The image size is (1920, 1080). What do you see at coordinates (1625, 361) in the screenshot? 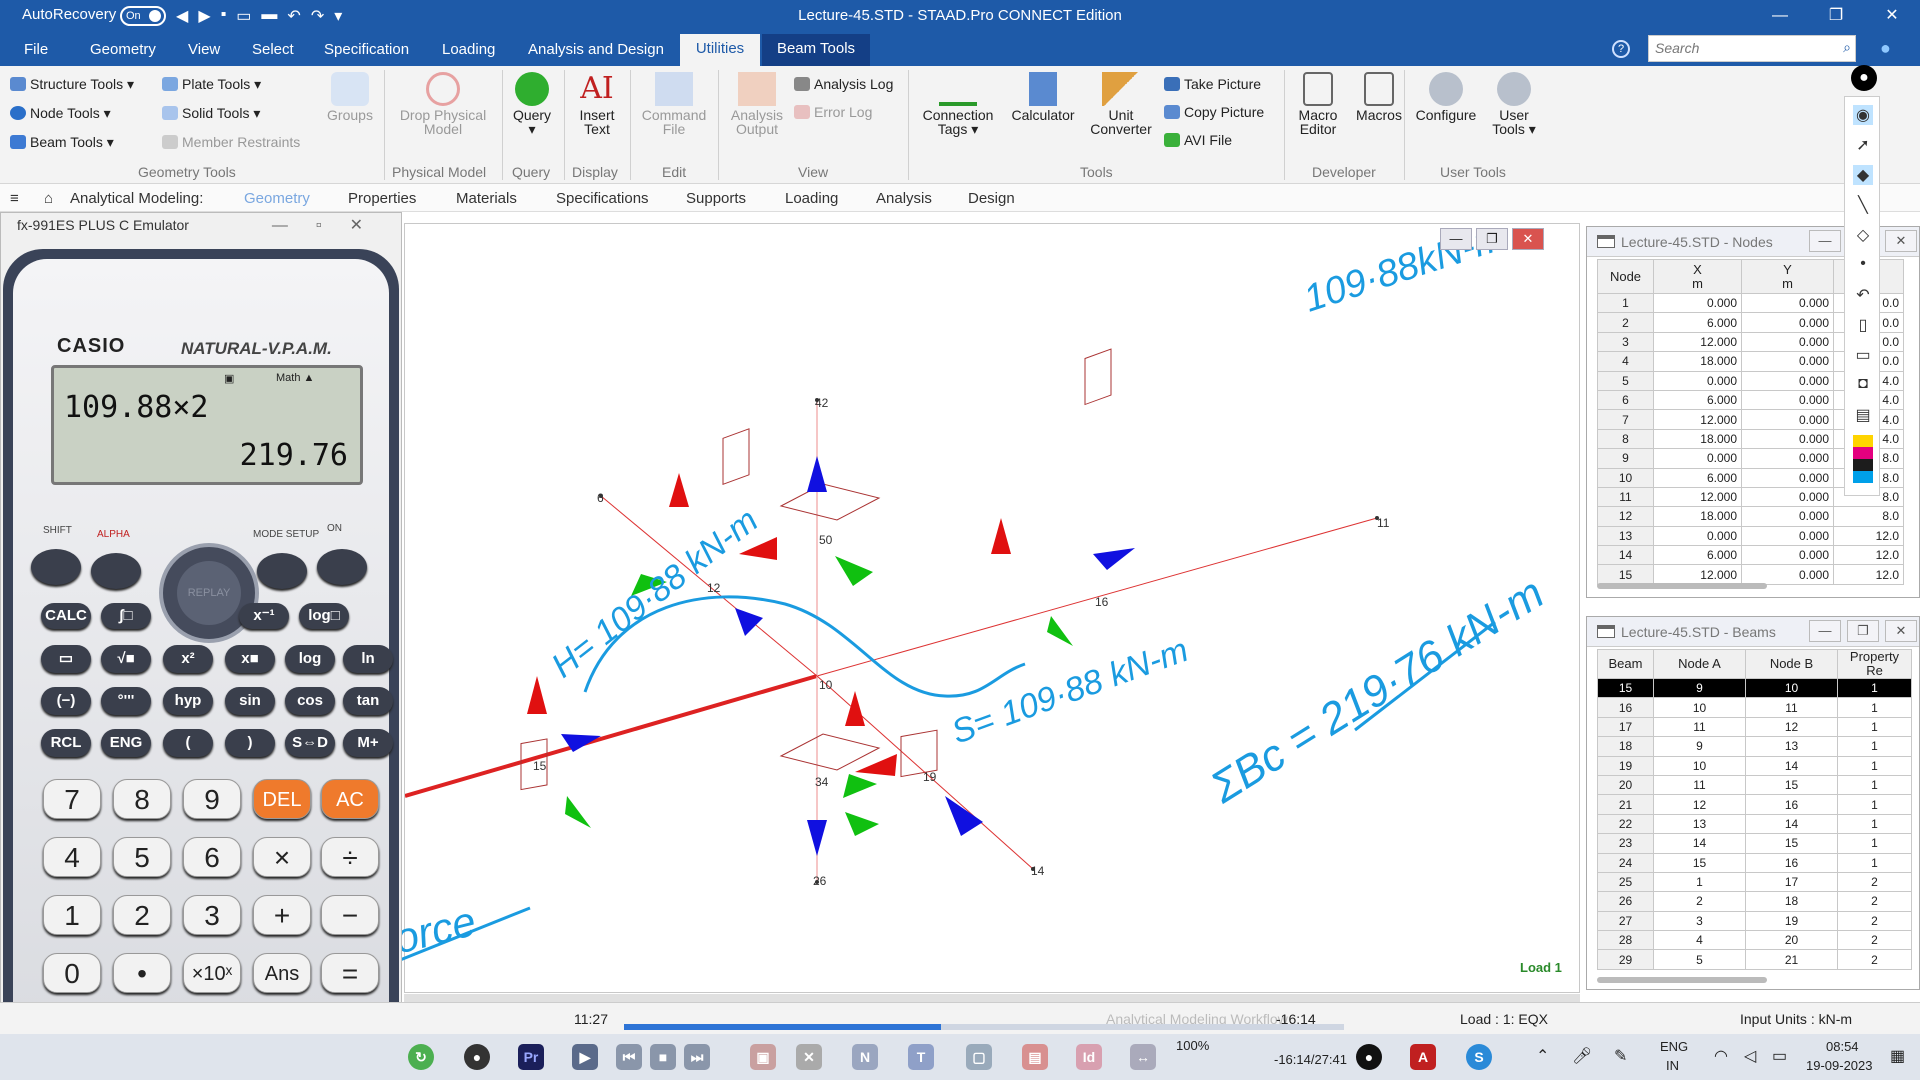
I see `row-header-cell: 4` at bounding box center [1625, 361].